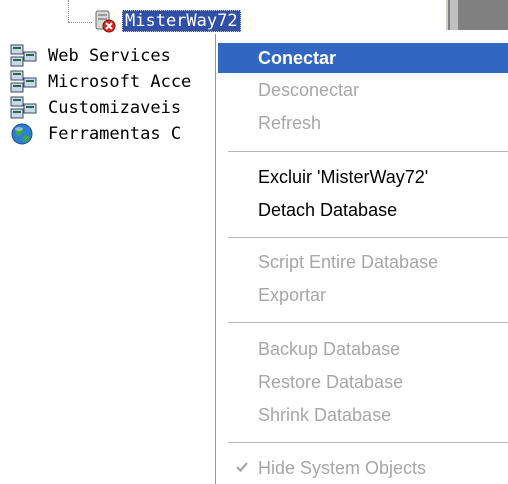 The height and width of the screenshot is (484, 508). Describe the element at coordinates (115, 108) in the screenshot. I see `tree-item-label: Customizaveis` at that location.